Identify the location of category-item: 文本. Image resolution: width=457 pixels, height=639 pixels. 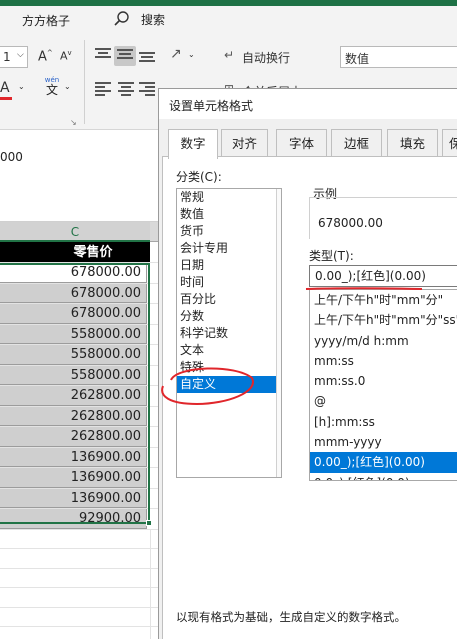
(229, 350).